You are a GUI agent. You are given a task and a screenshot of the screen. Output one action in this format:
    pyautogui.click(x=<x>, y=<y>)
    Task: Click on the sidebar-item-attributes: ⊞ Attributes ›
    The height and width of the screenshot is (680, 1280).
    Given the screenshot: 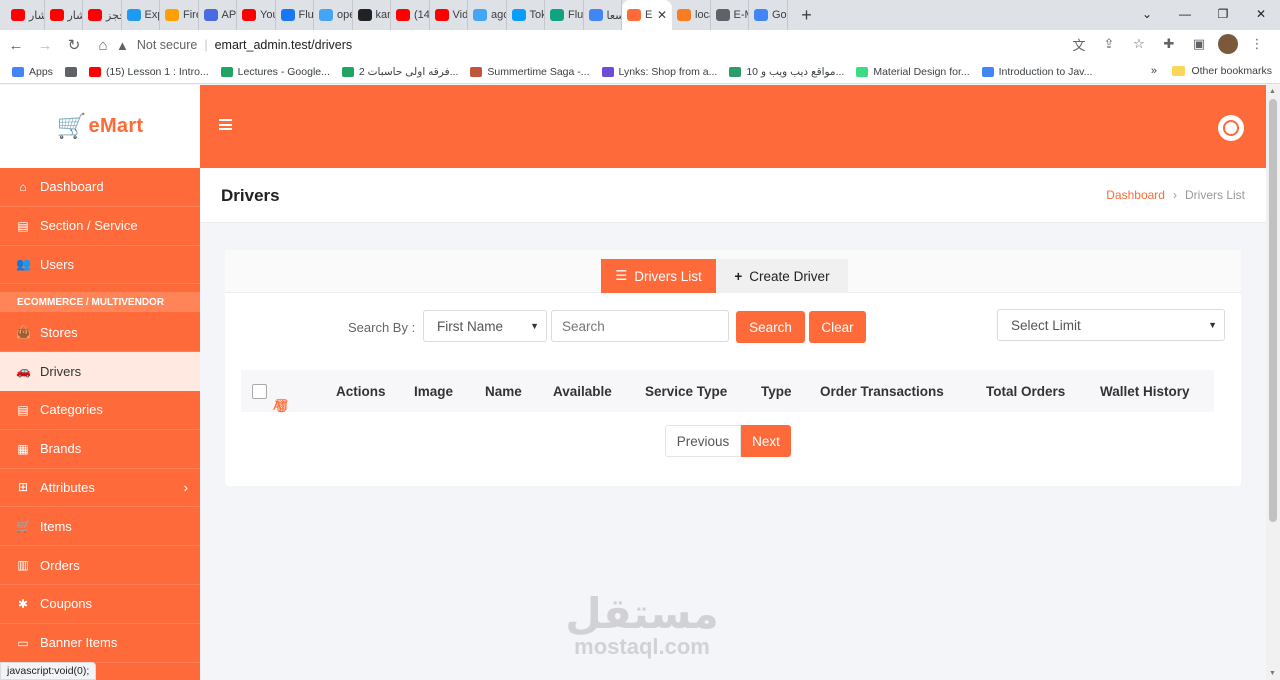 What is the action you would take?
    pyautogui.click(x=100, y=488)
    